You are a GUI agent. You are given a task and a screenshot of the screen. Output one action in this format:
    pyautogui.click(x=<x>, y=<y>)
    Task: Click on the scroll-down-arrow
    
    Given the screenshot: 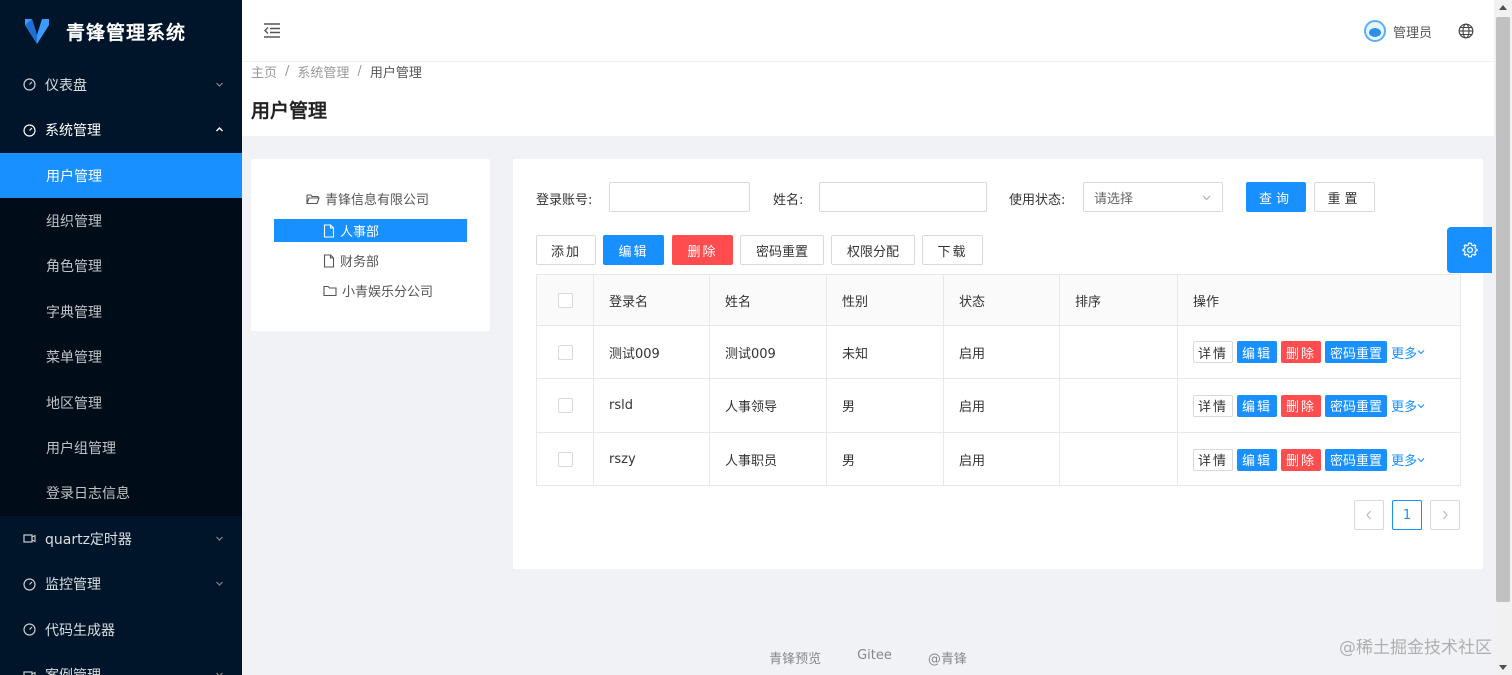 What is the action you would take?
    pyautogui.click(x=1503, y=667)
    